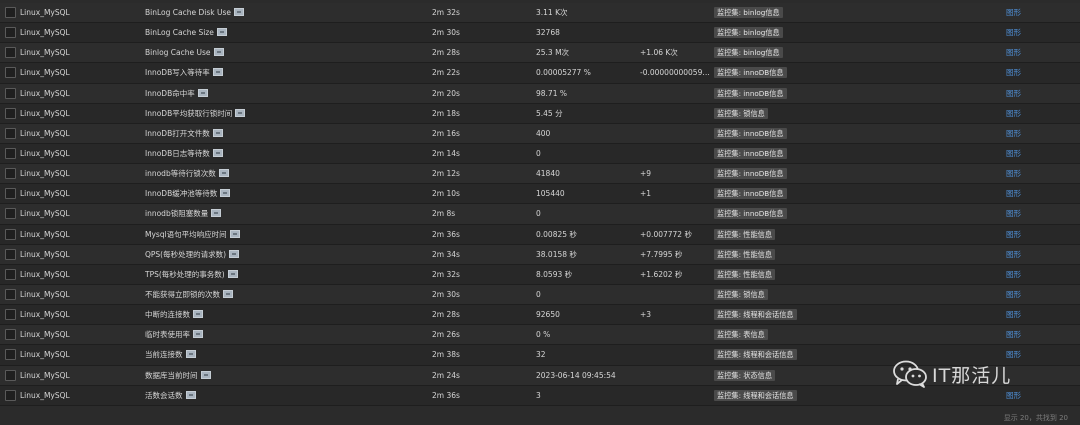 Image resolution: width=1080 pixels, height=425 pixels. What do you see at coordinates (661, 274) in the screenshot?
I see `change-cell: +1.6202 秒` at bounding box center [661, 274].